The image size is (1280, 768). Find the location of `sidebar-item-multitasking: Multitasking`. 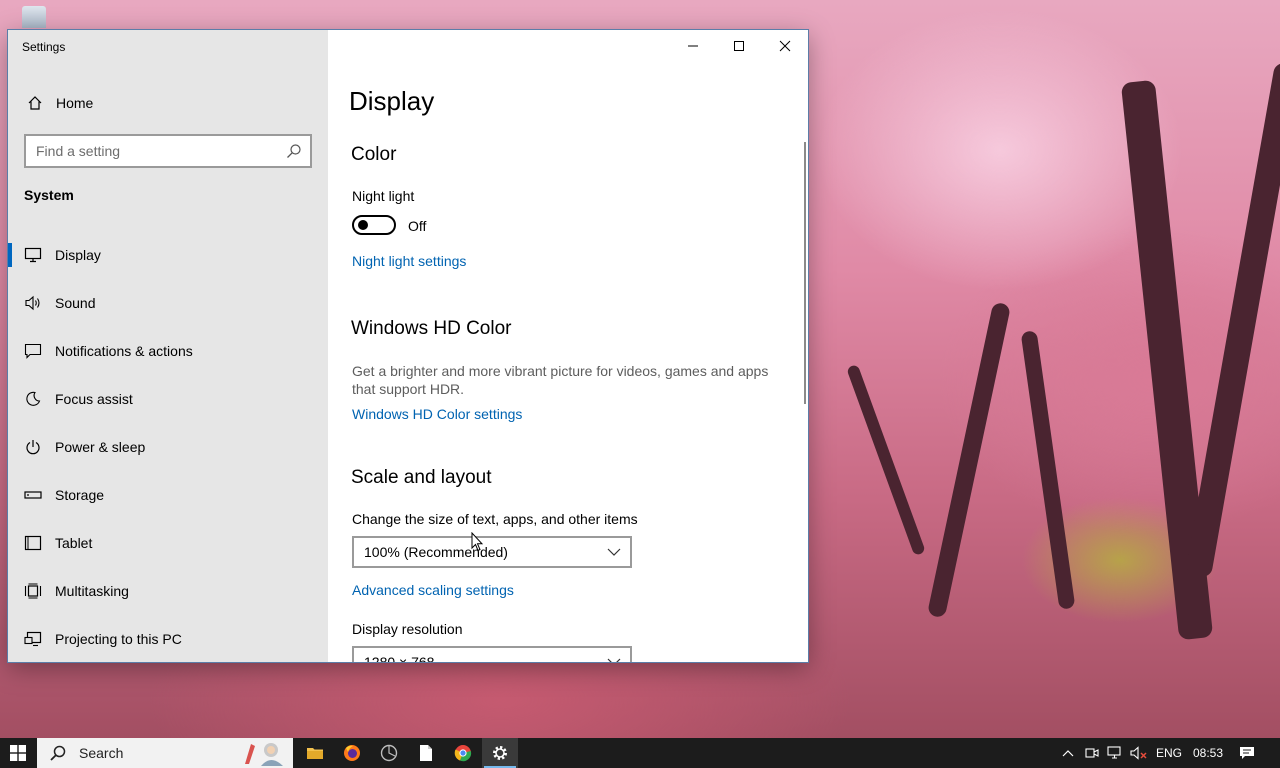

sidebar-item-multitasking: Multitasking is located at coordinates (168, 591).